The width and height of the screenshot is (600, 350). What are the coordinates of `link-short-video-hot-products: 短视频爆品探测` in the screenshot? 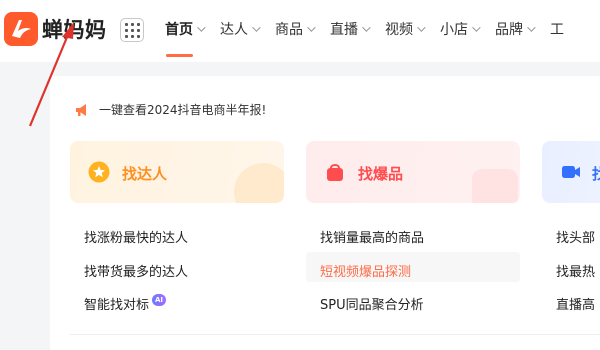 It's located at (365, 270).